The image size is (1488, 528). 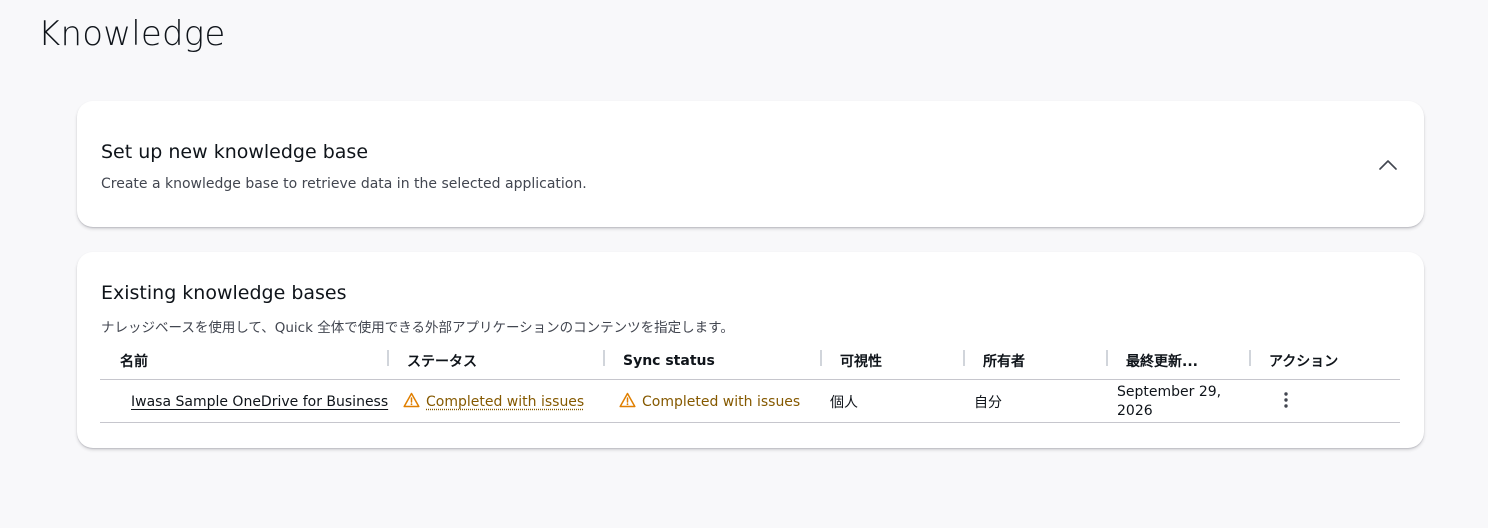 I want to click on knowledge-base-name-link: Iwasa Sample OneDrive for Business, so click(x=259, y=402).